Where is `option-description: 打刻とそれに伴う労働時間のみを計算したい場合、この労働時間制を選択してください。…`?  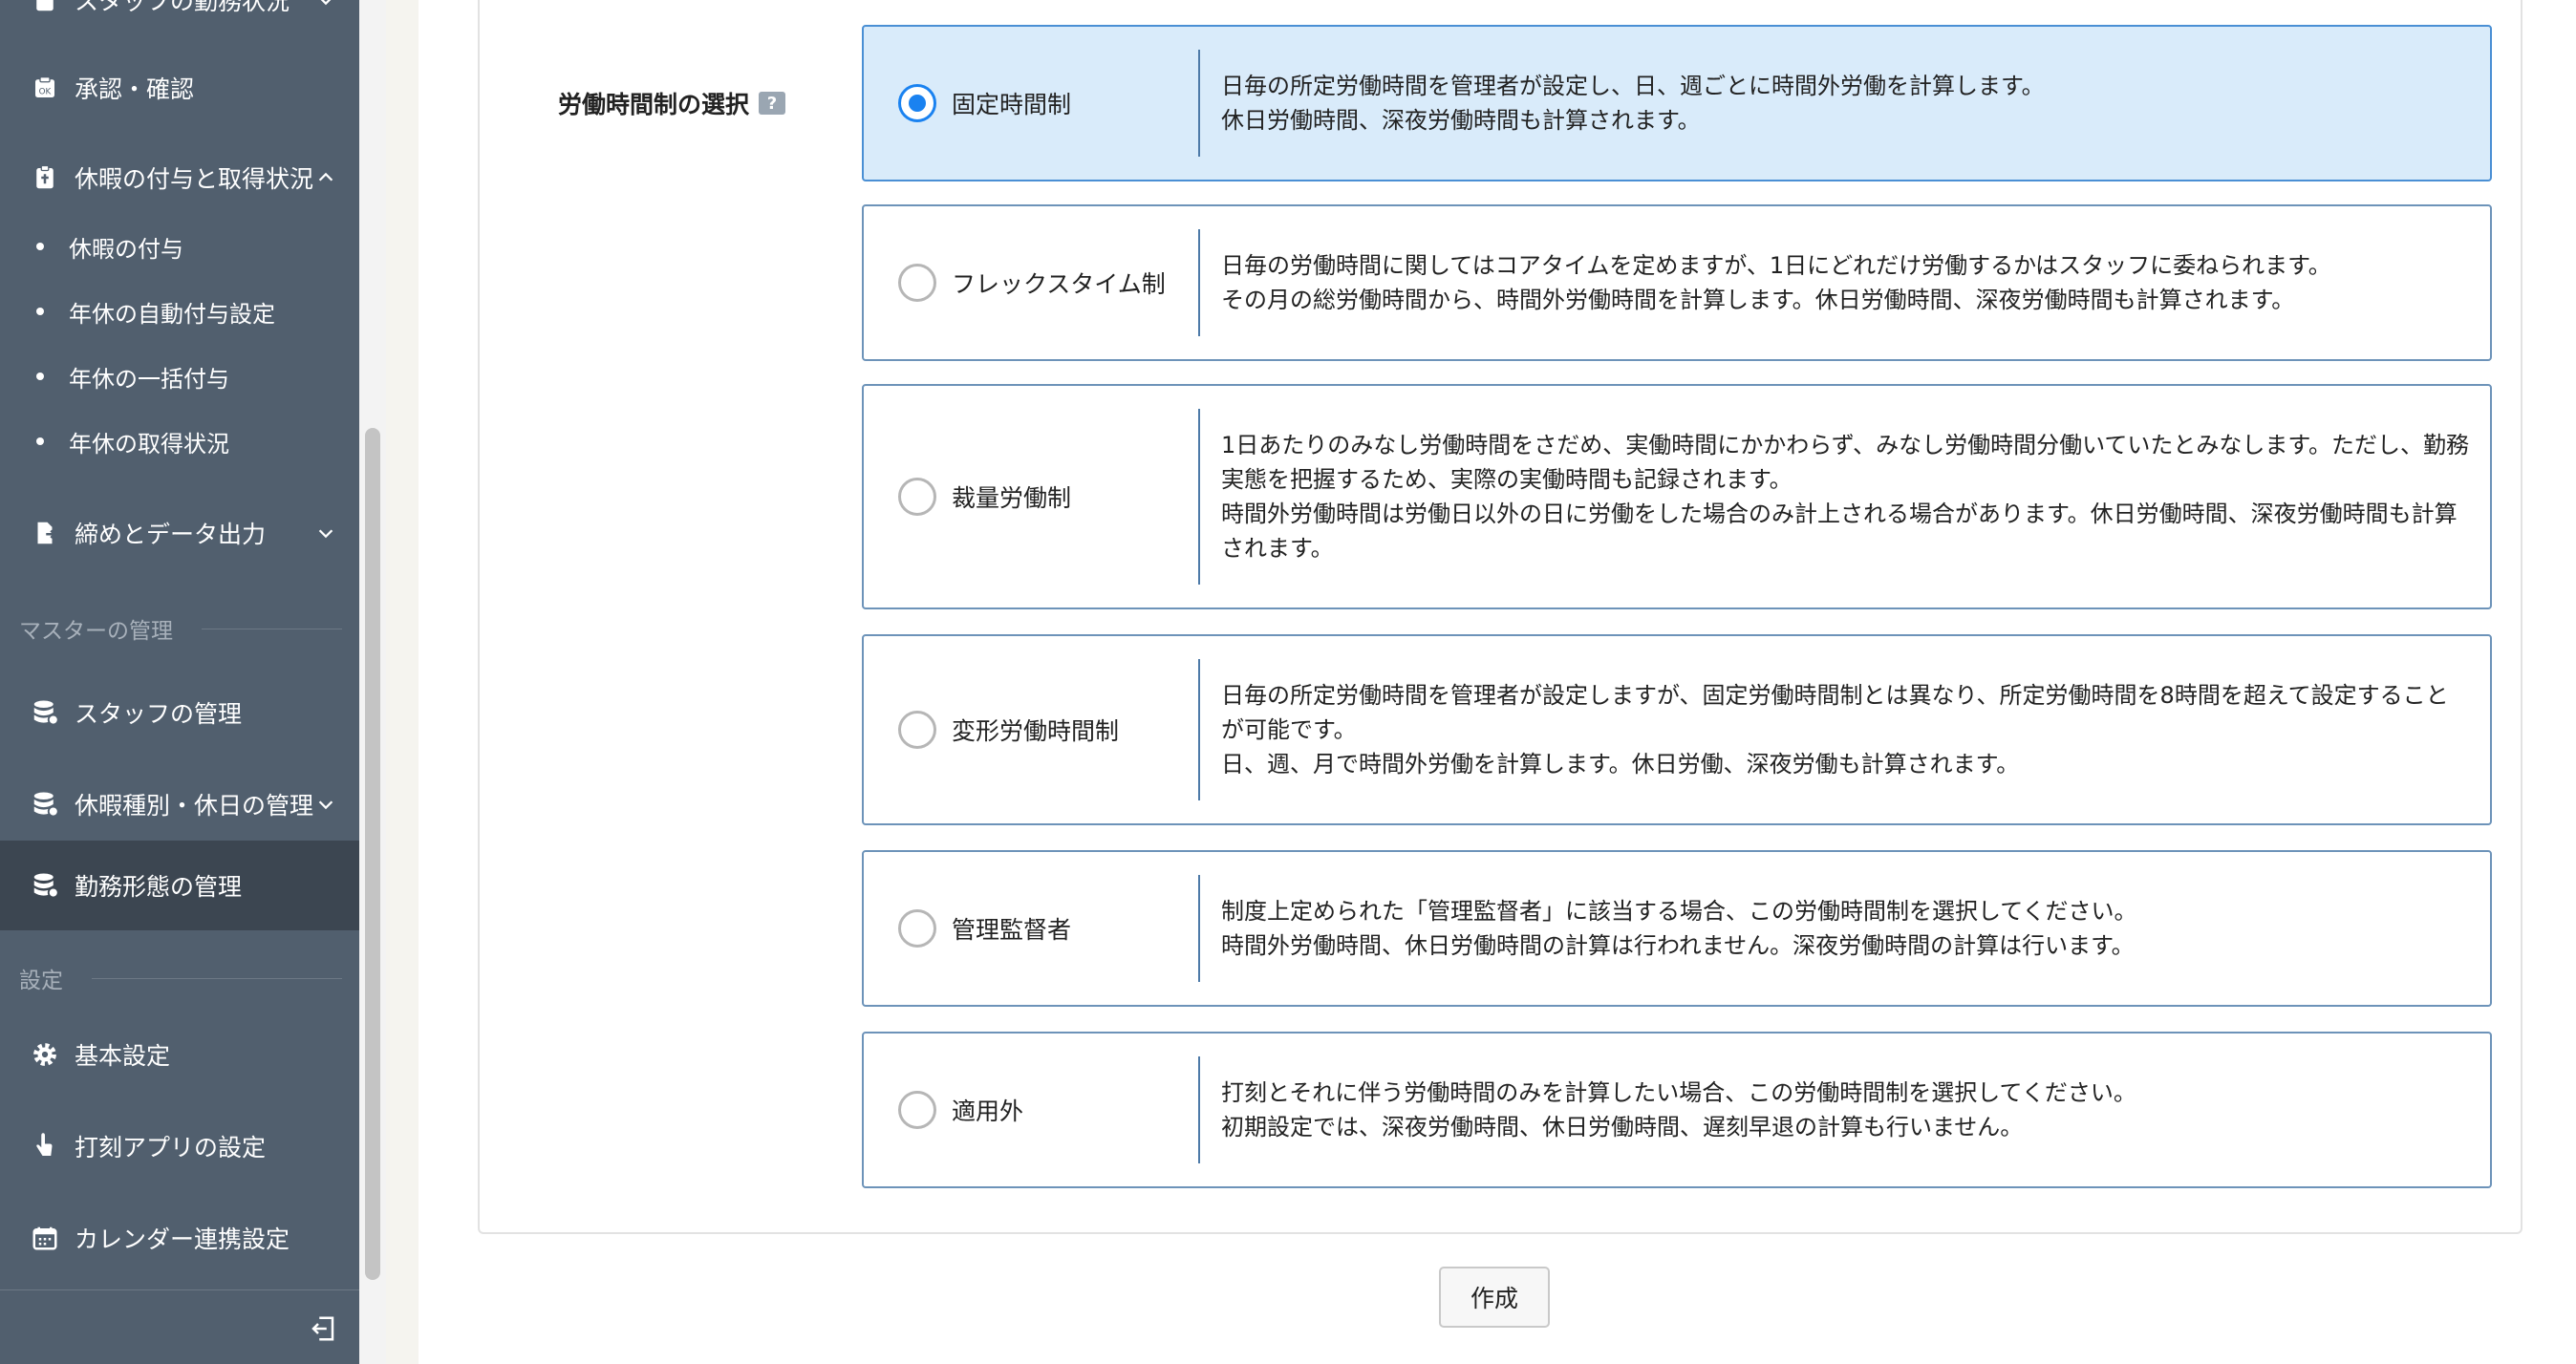 option-description: 打刻とそれに伴う労働時間のみを計算したい場合、この労働時間制を選択してください。… is located at coordinates (1846, 1110).